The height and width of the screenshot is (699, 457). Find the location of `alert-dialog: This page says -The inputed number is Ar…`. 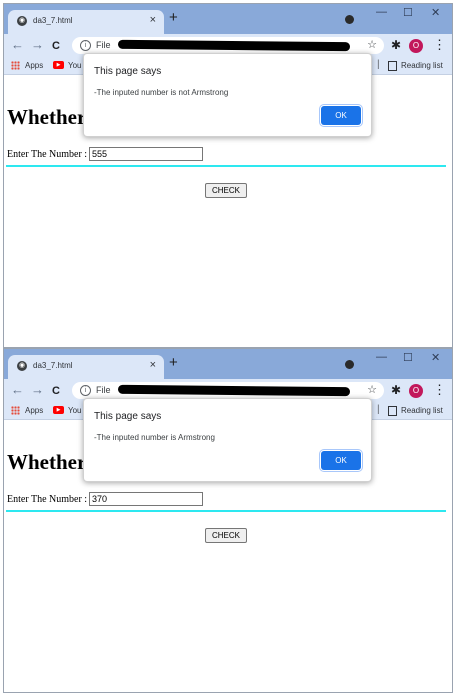

alert-dialog: This page says -The inputed number is Ar… is located at coordinates (227, 440).